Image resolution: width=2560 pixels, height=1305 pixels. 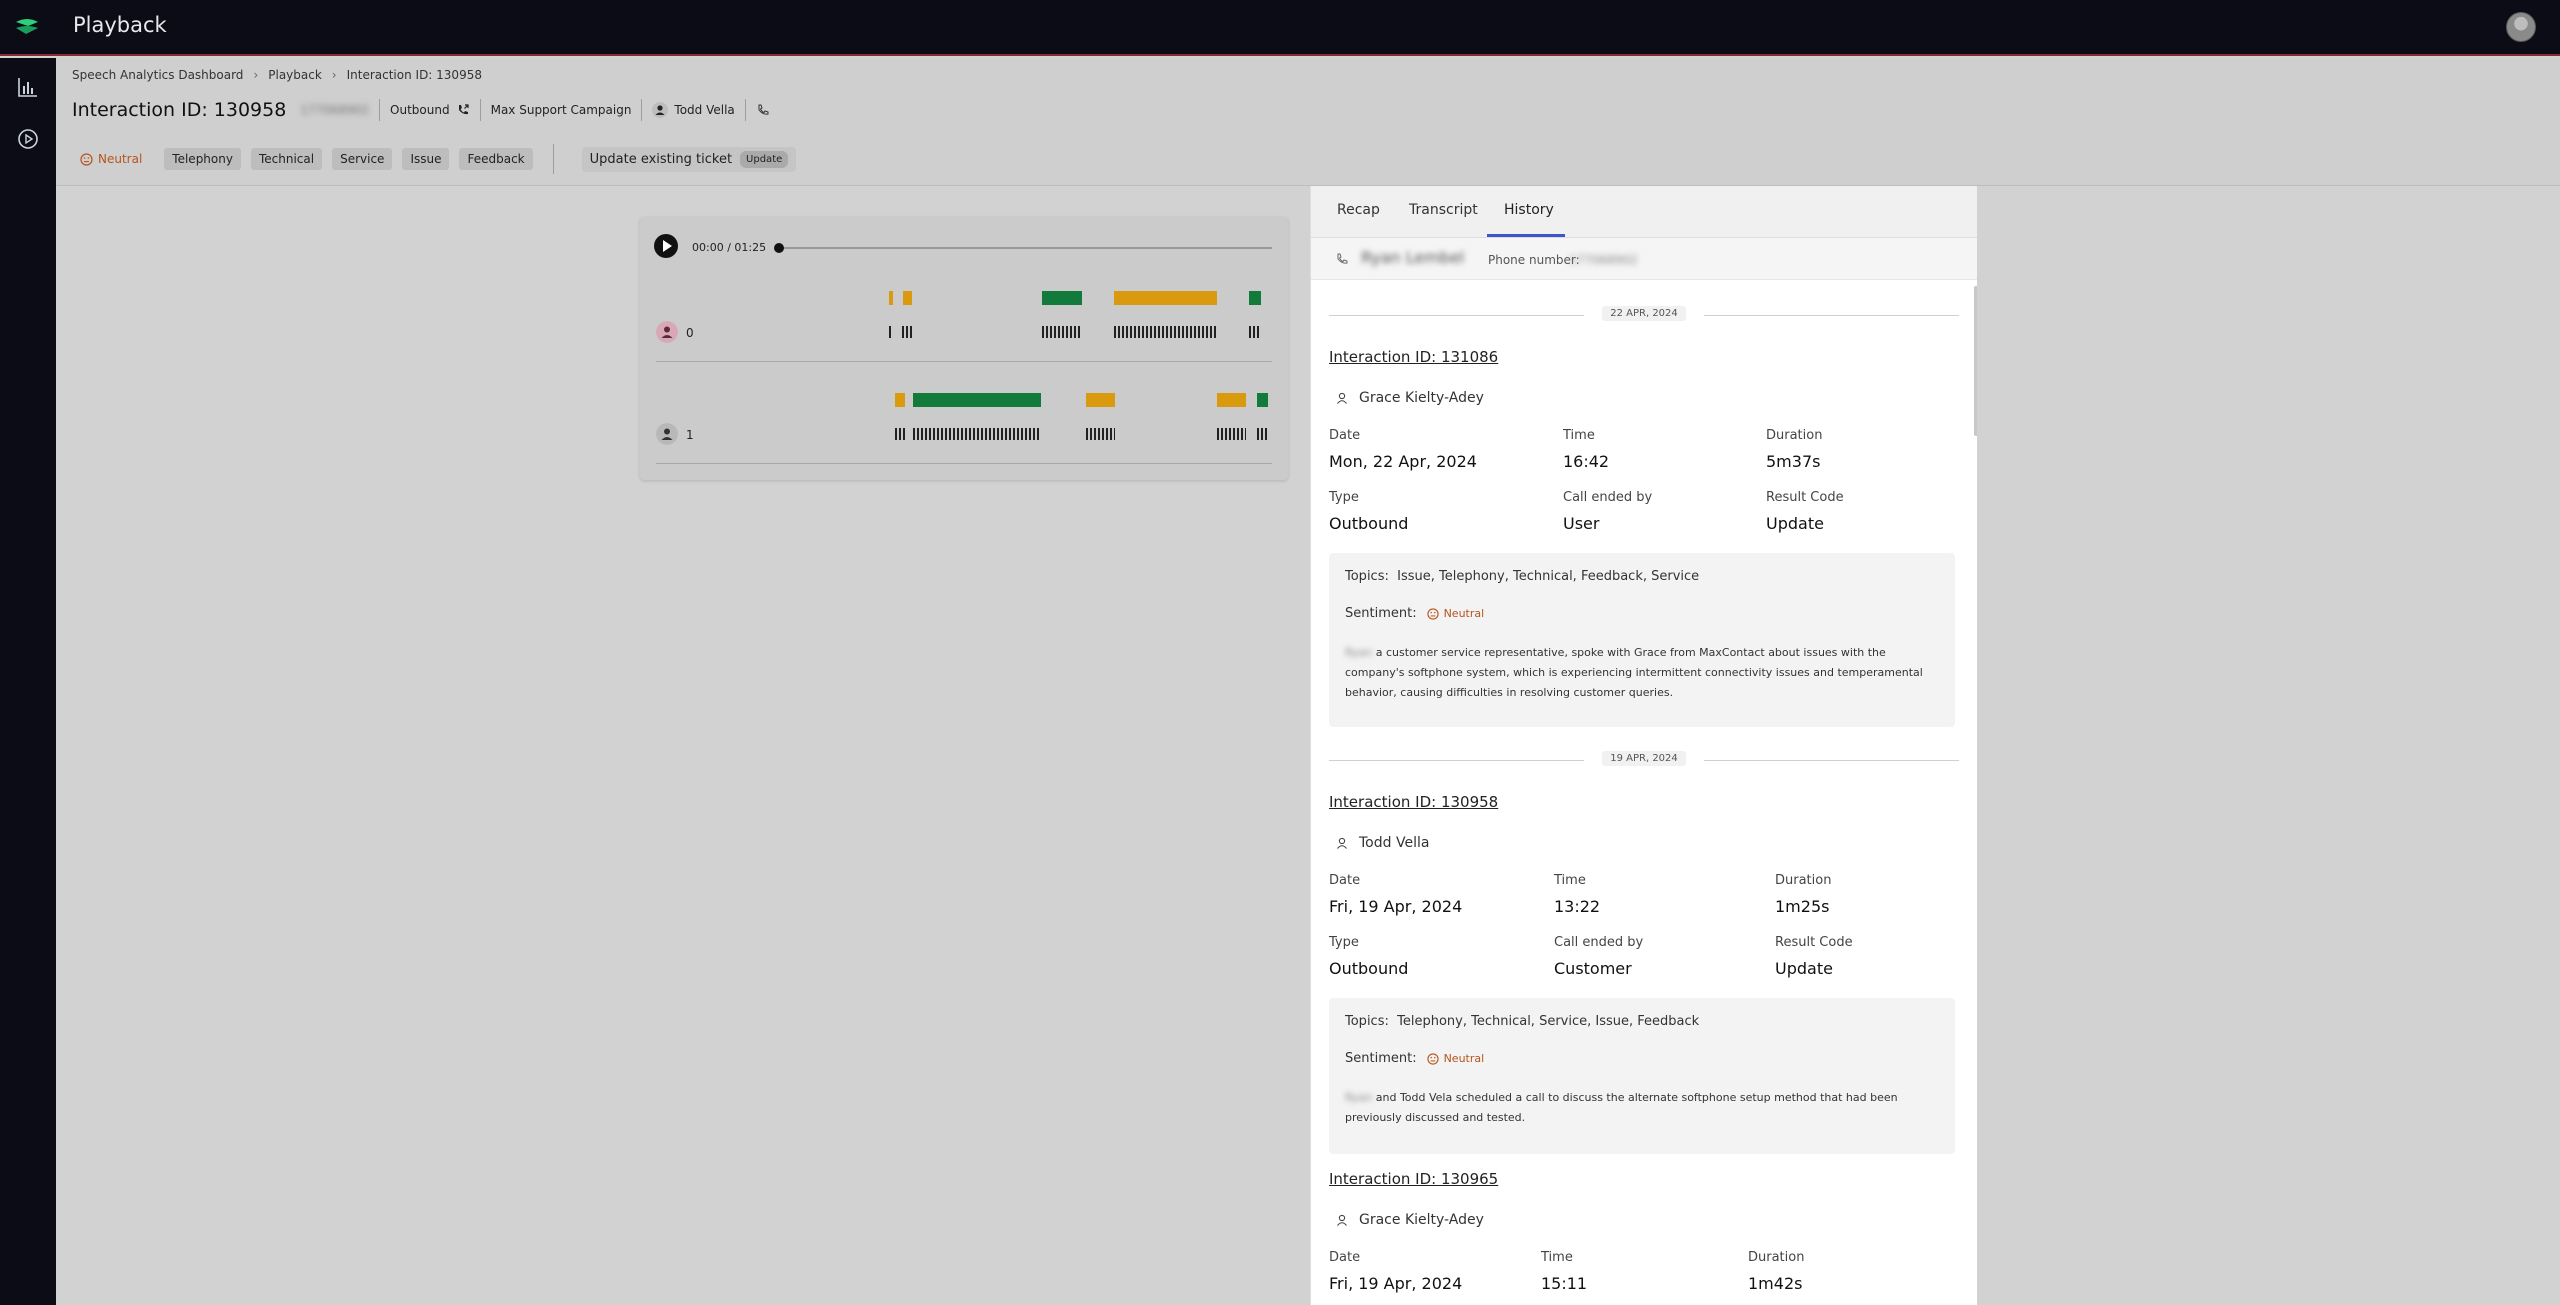 I want to click on campaign: Max Support Campaign, so click(x=561, y=110).